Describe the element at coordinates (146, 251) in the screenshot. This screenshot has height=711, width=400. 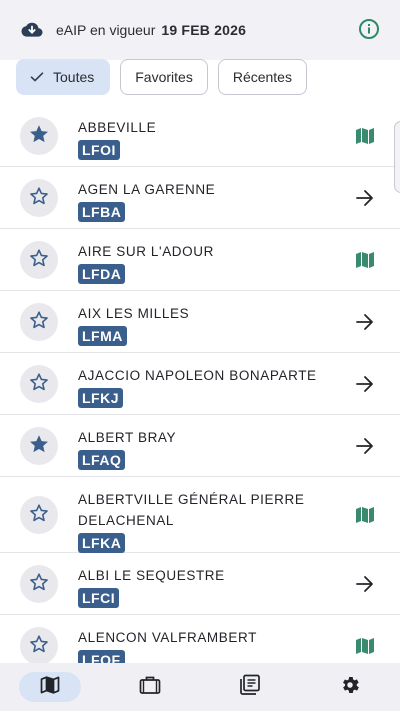
I see `airport-name: AIRE SUR L'ADOUR` at that location.